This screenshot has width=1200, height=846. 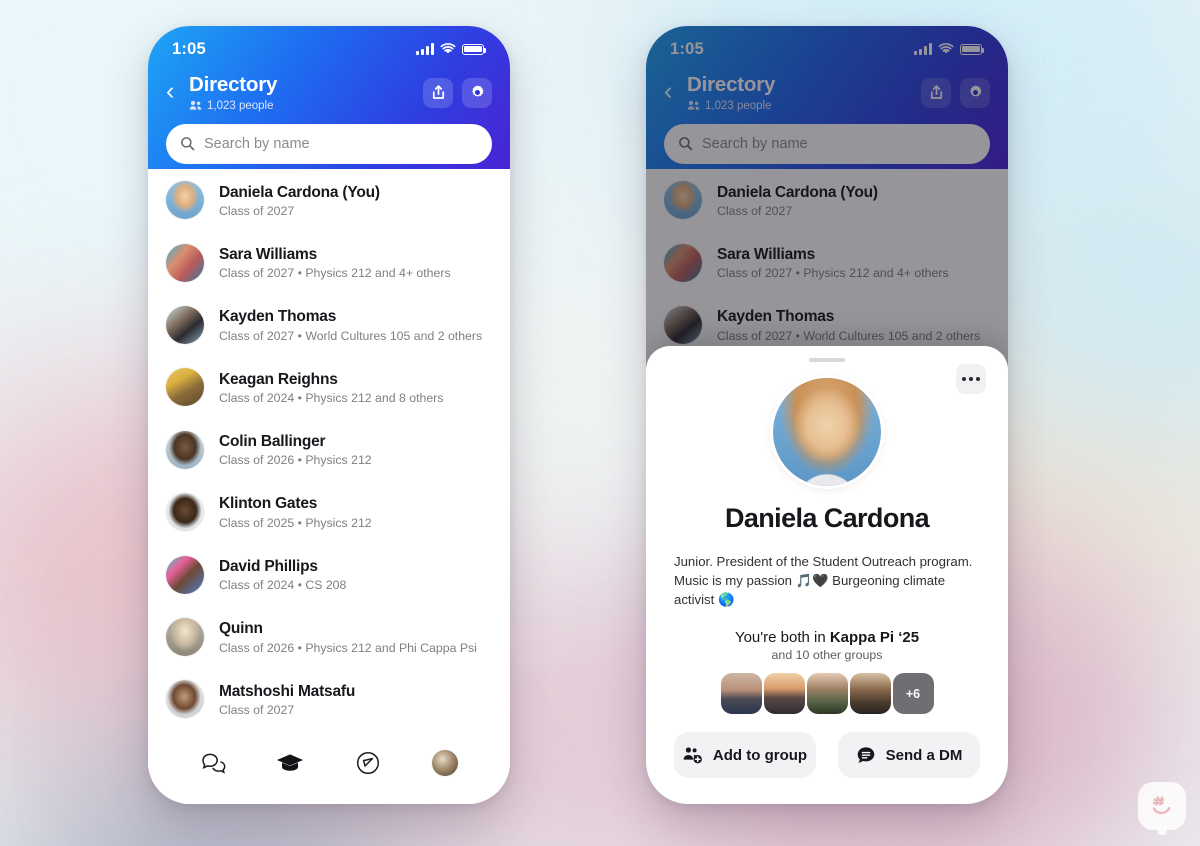 I want to click on hashtag-smiley-icon, so click(x=1162, y=806).